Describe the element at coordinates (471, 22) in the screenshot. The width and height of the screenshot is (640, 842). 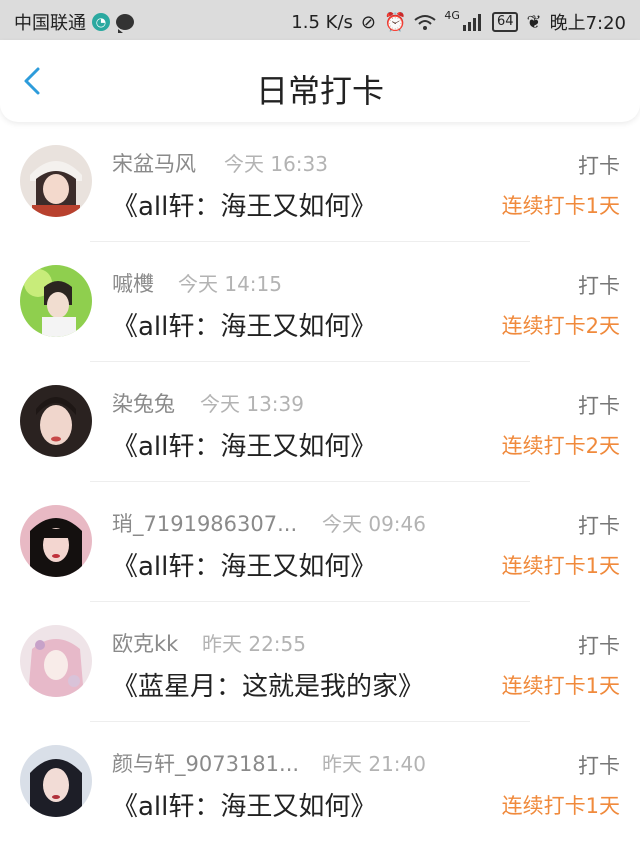
I see `signal-icon` at that location.